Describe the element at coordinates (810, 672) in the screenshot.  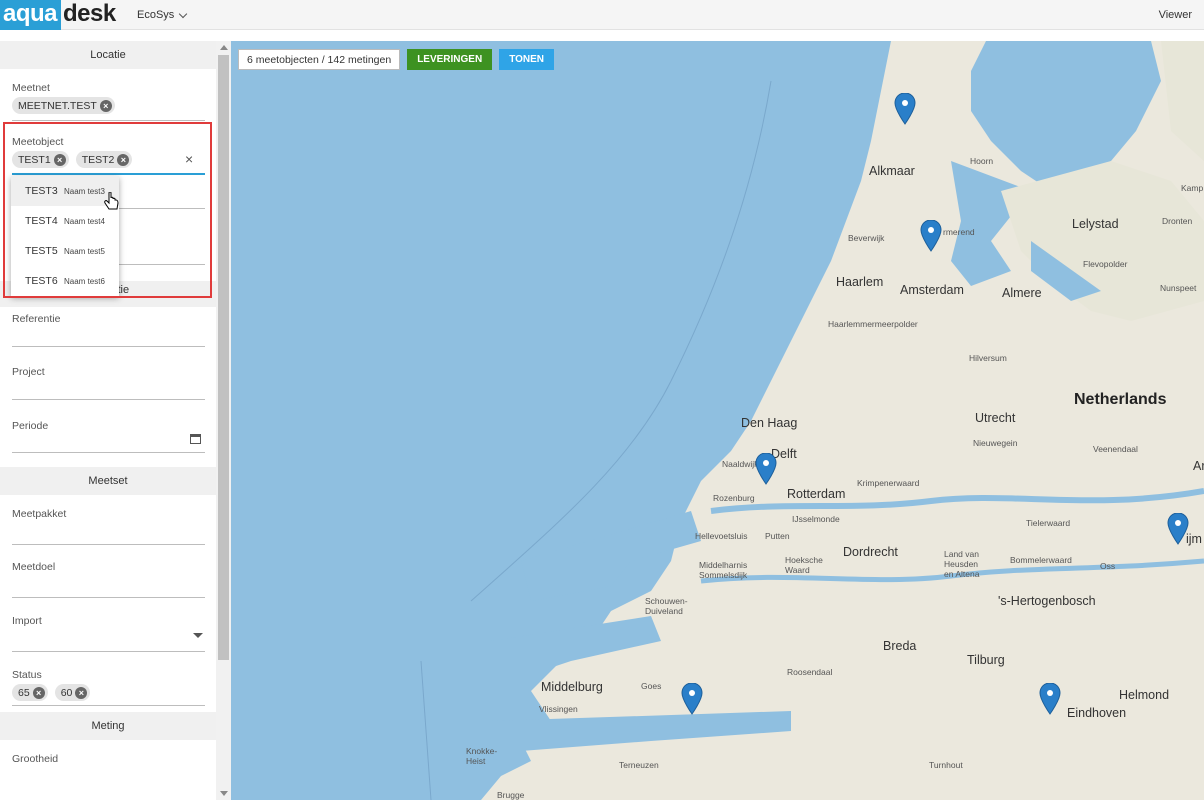
I see `map-label: Roosendaal` at that location.